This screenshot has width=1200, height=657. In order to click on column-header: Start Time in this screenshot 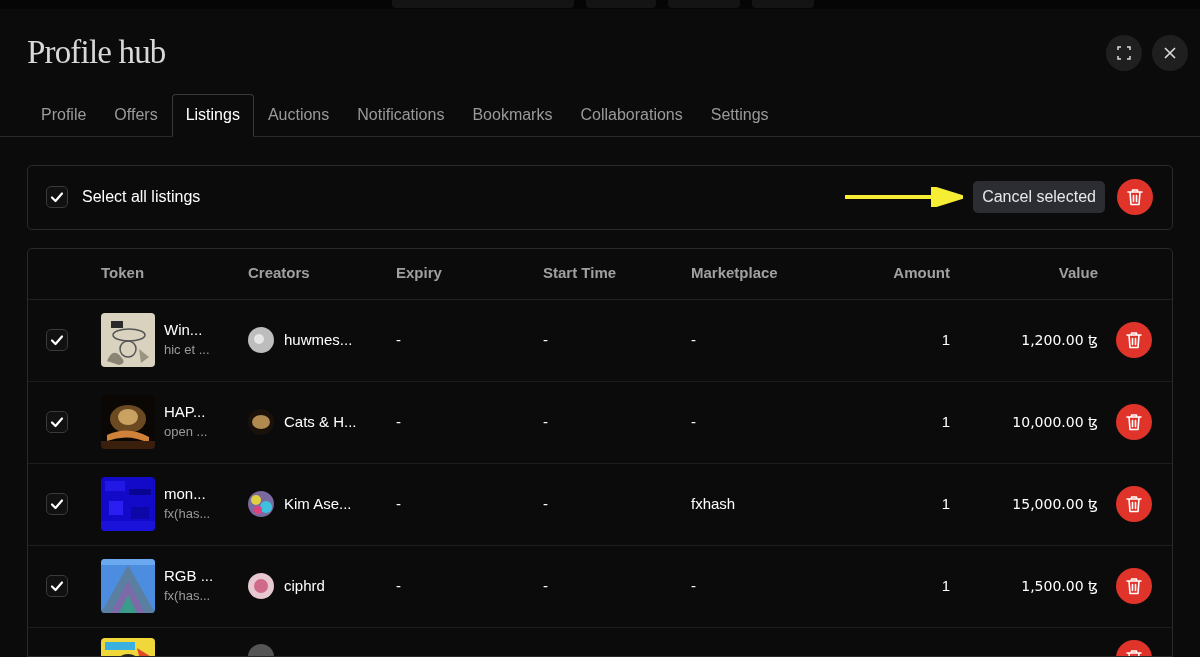, I will do `click(580, 273)`.